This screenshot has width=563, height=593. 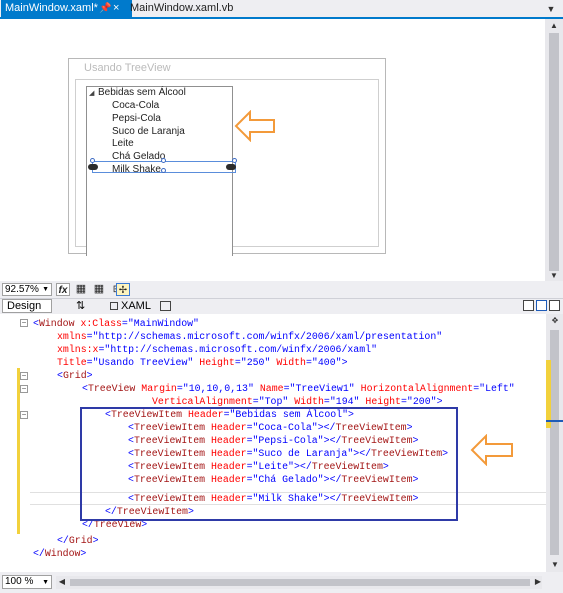 What do you see at coordinates (114, 306) in the screenshot?
I see `xaml-icon` at bounding box center [114, 306].